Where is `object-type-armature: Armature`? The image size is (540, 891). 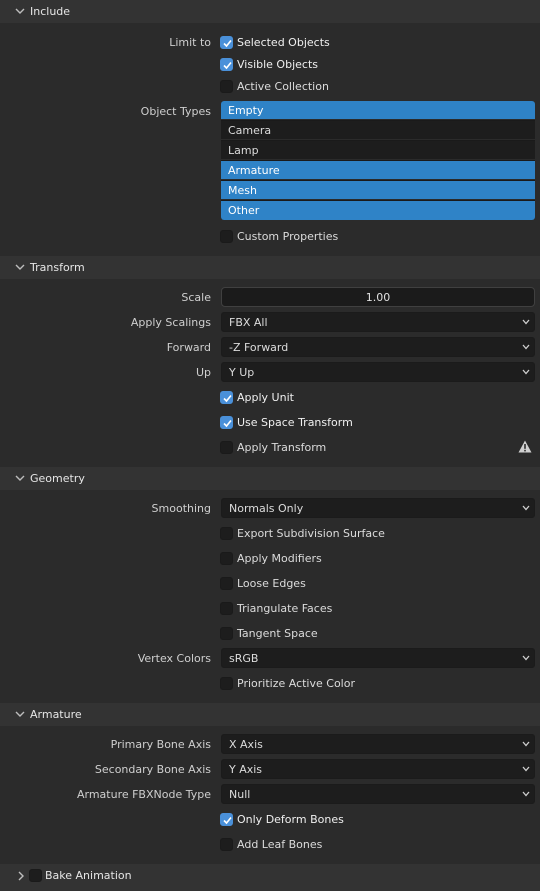 object-type-armature: Armature is located at coordinates (378, 170).